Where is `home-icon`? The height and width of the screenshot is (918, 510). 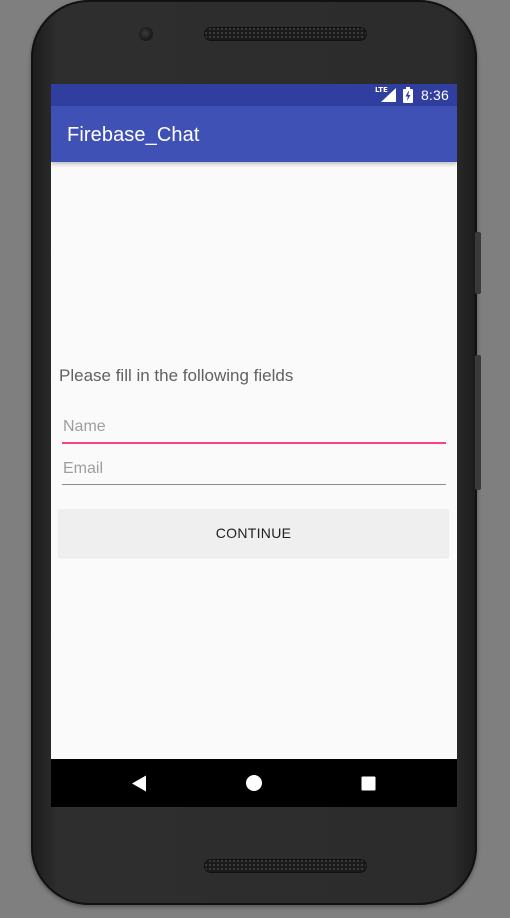
home-icon is located at coordinates (254, 783).